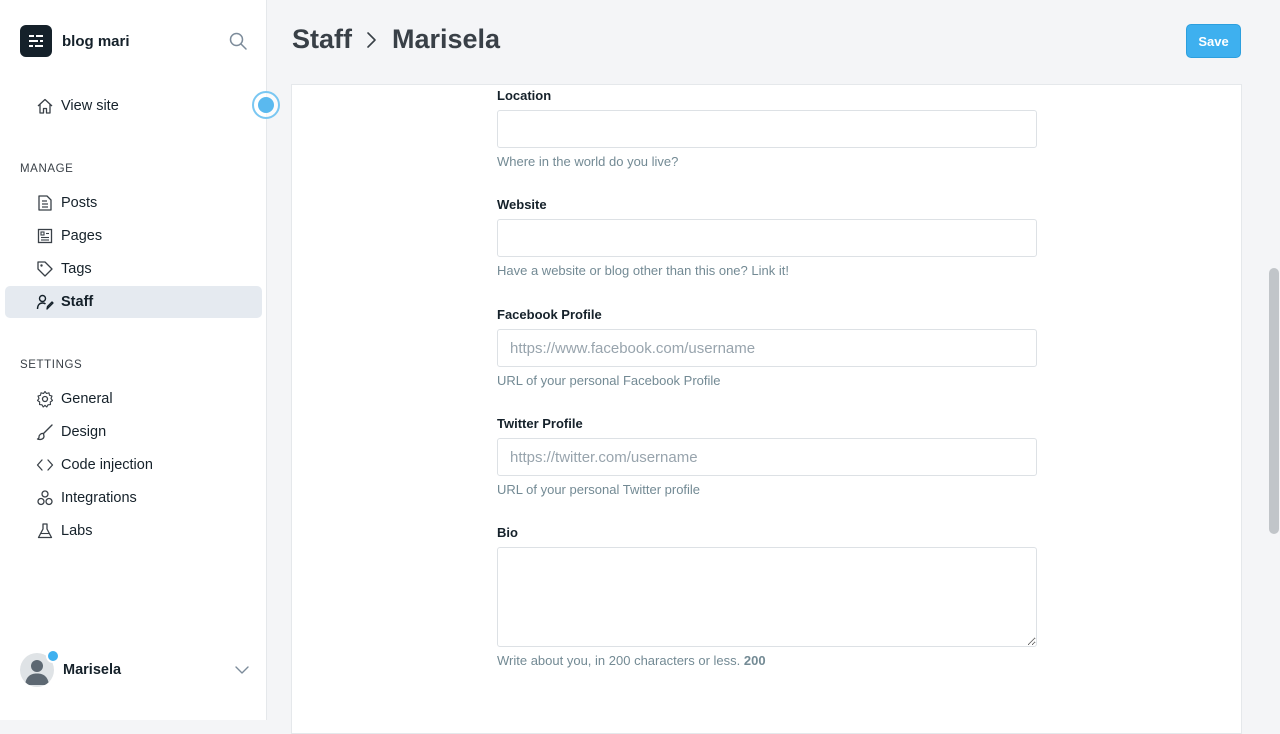 This screenshot has height=734, width=1280. I want to click on sidebar-item-posts: Posts, so click(133, 203).